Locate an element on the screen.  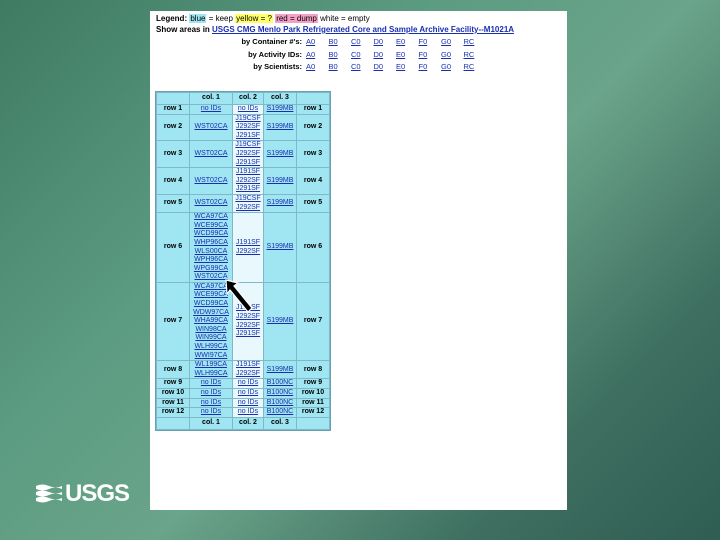
column-header: col. 3 is located at coordinates (280, 423).